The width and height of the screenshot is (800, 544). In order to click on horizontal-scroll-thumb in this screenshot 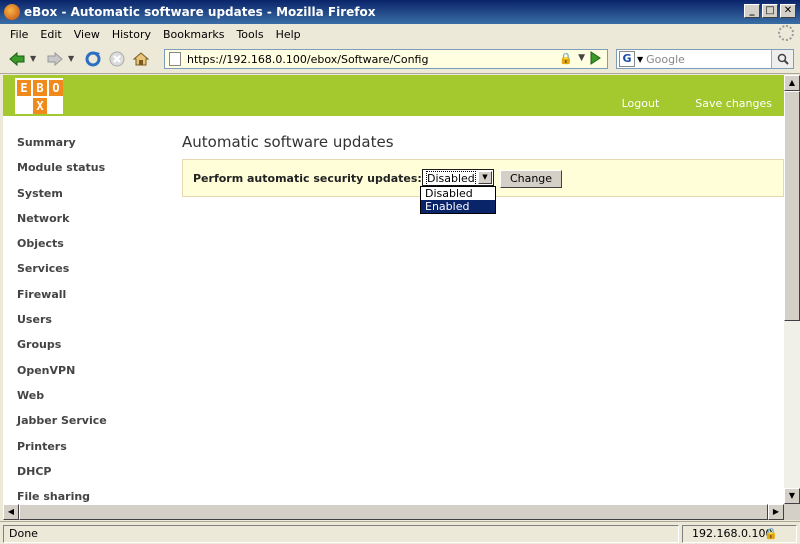, I will do `click(393, 512)`.